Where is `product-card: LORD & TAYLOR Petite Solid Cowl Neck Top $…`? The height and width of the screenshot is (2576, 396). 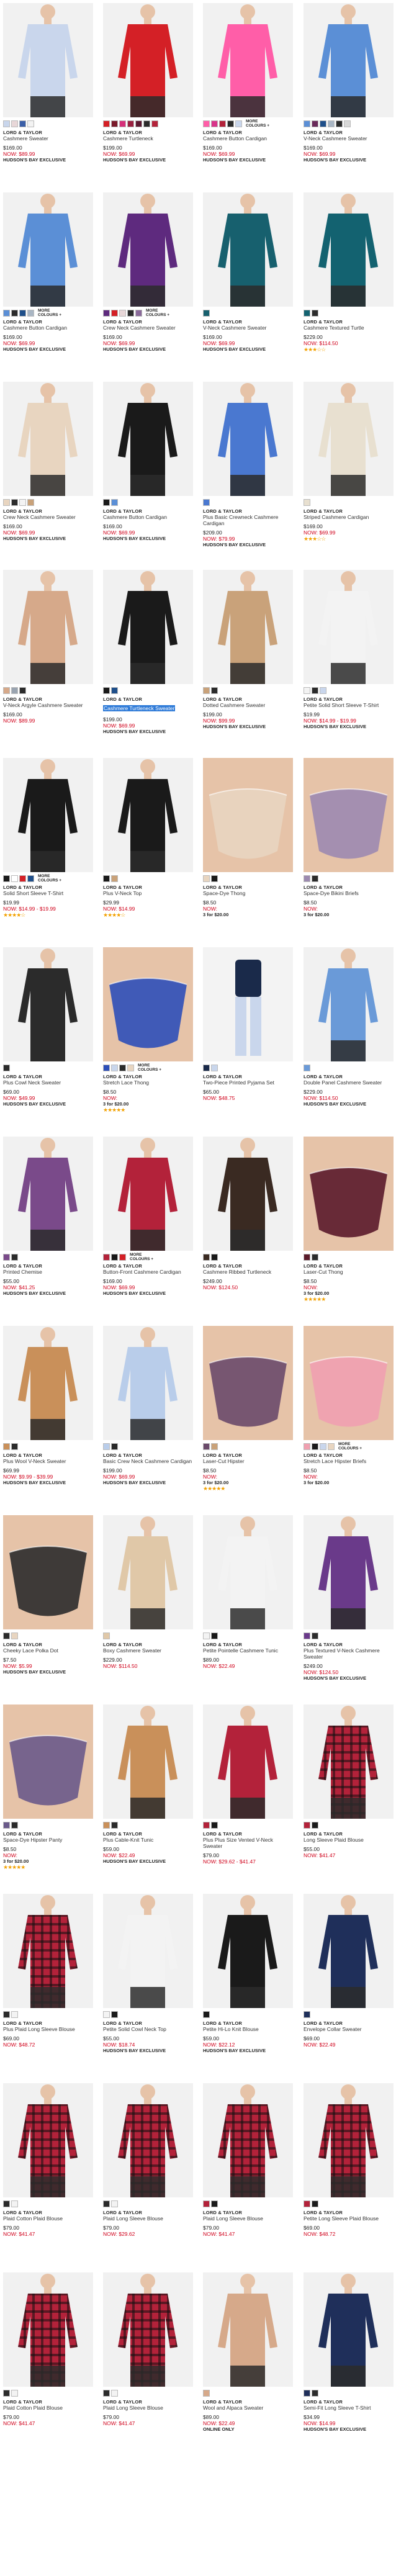 product-card: LORD & TAYLOR Petite Solid Cowl Neck Top $… is located at coordinates (148, 1973).